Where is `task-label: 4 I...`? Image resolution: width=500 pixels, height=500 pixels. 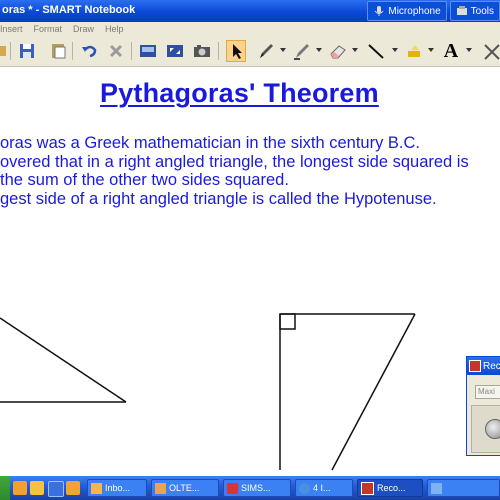
task-label: 4 I... is located at coordinates (322, 488).